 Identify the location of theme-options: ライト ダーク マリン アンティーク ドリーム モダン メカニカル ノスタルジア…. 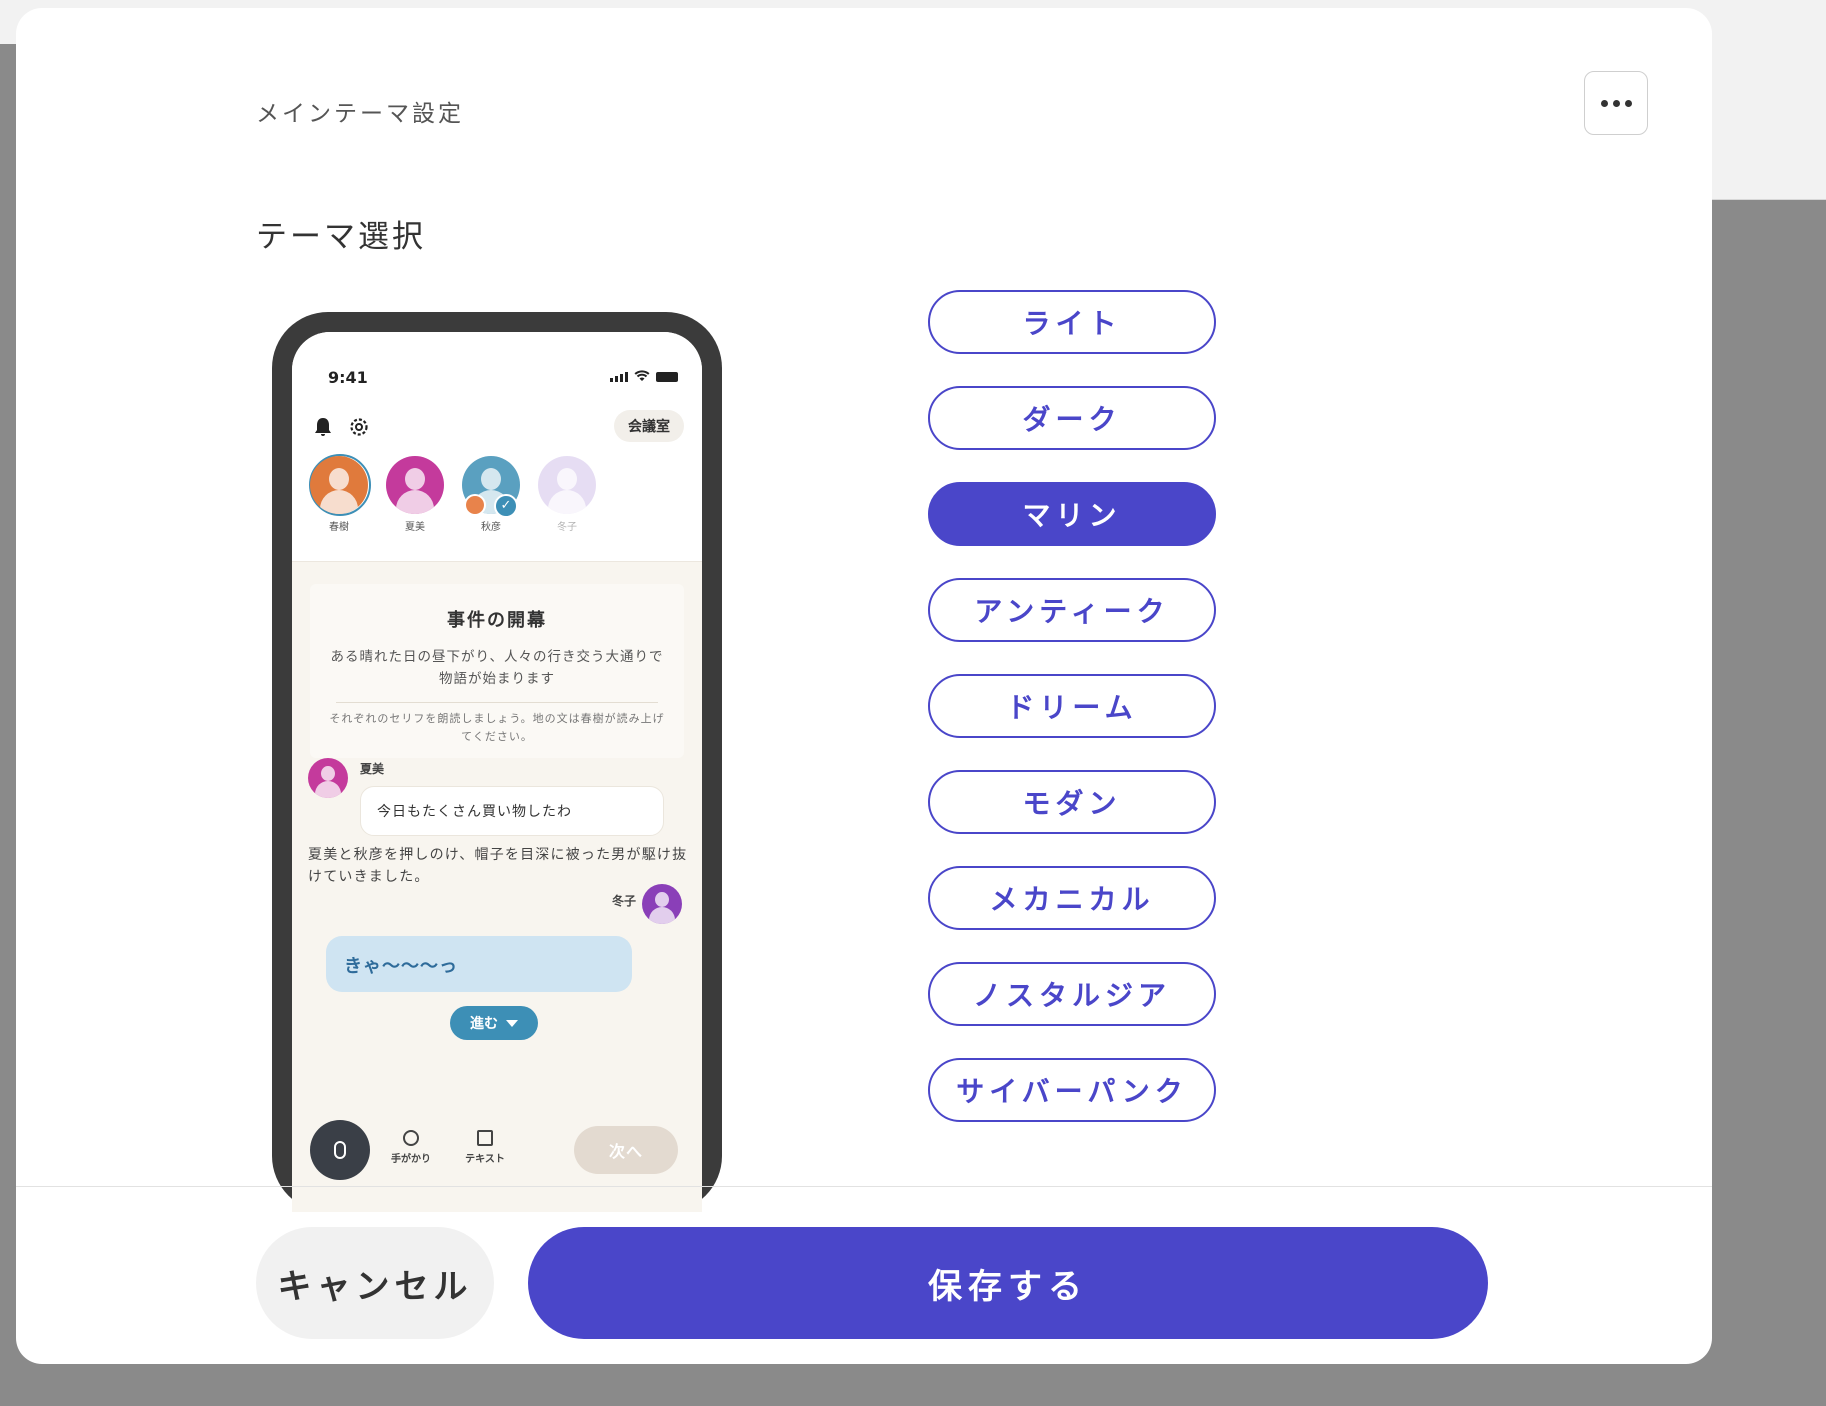
(1072, 722).